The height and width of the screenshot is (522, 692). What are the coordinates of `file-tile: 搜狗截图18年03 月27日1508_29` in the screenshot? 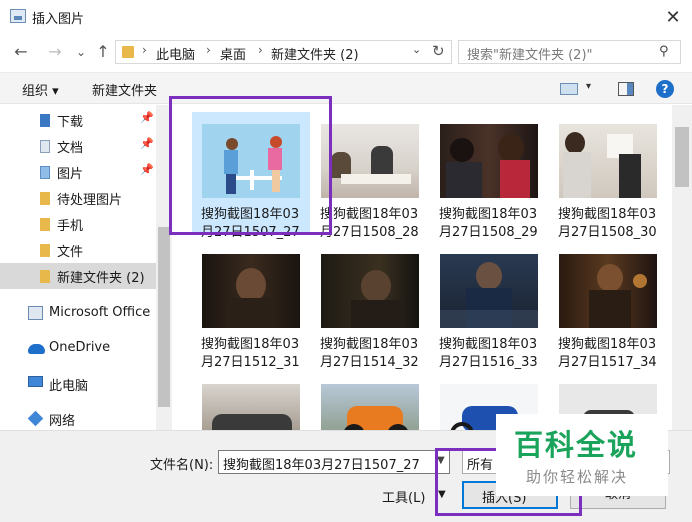 It's located at (489, 176).